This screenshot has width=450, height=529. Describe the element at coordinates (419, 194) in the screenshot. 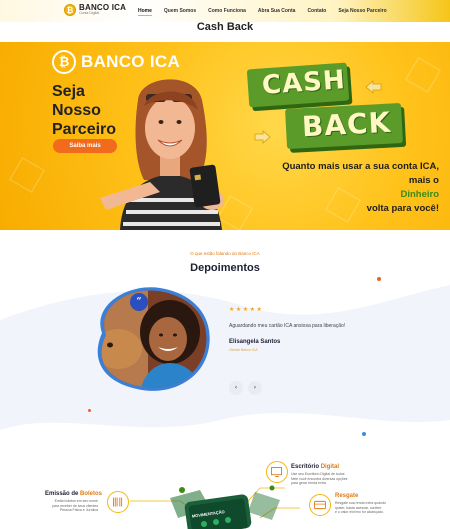

I see `slogan-highlight: Dinheiro` at that location.